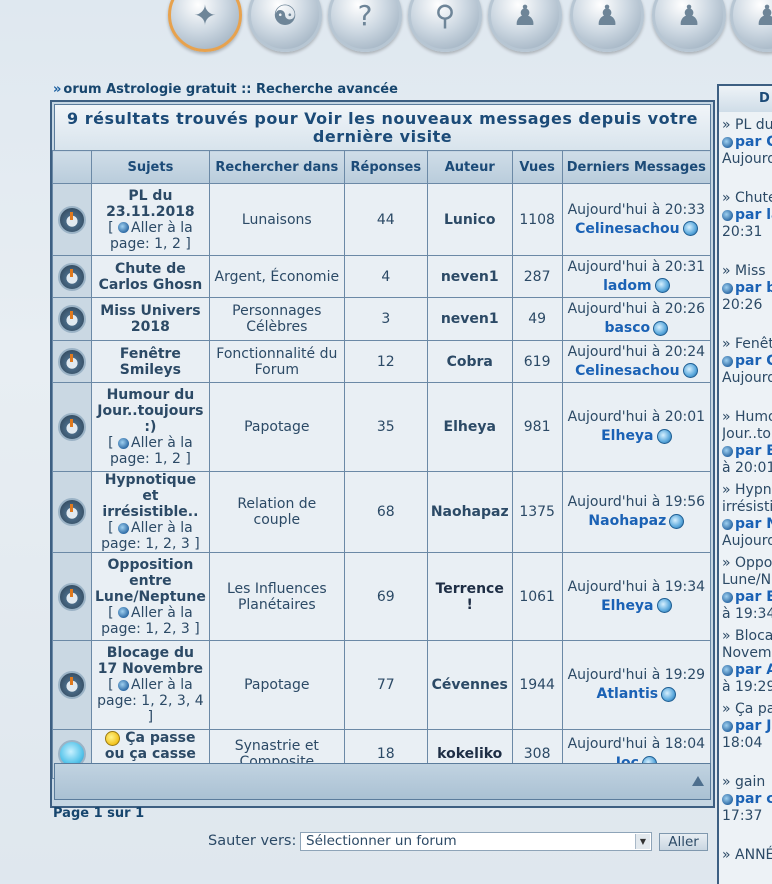 Image resolution: width=772 pixels, height=884 pixels. Describe the element at coordinates (150, 661) in the screenshot. I see `topic-title-link: Blocage du 17 Novembre` at that location.